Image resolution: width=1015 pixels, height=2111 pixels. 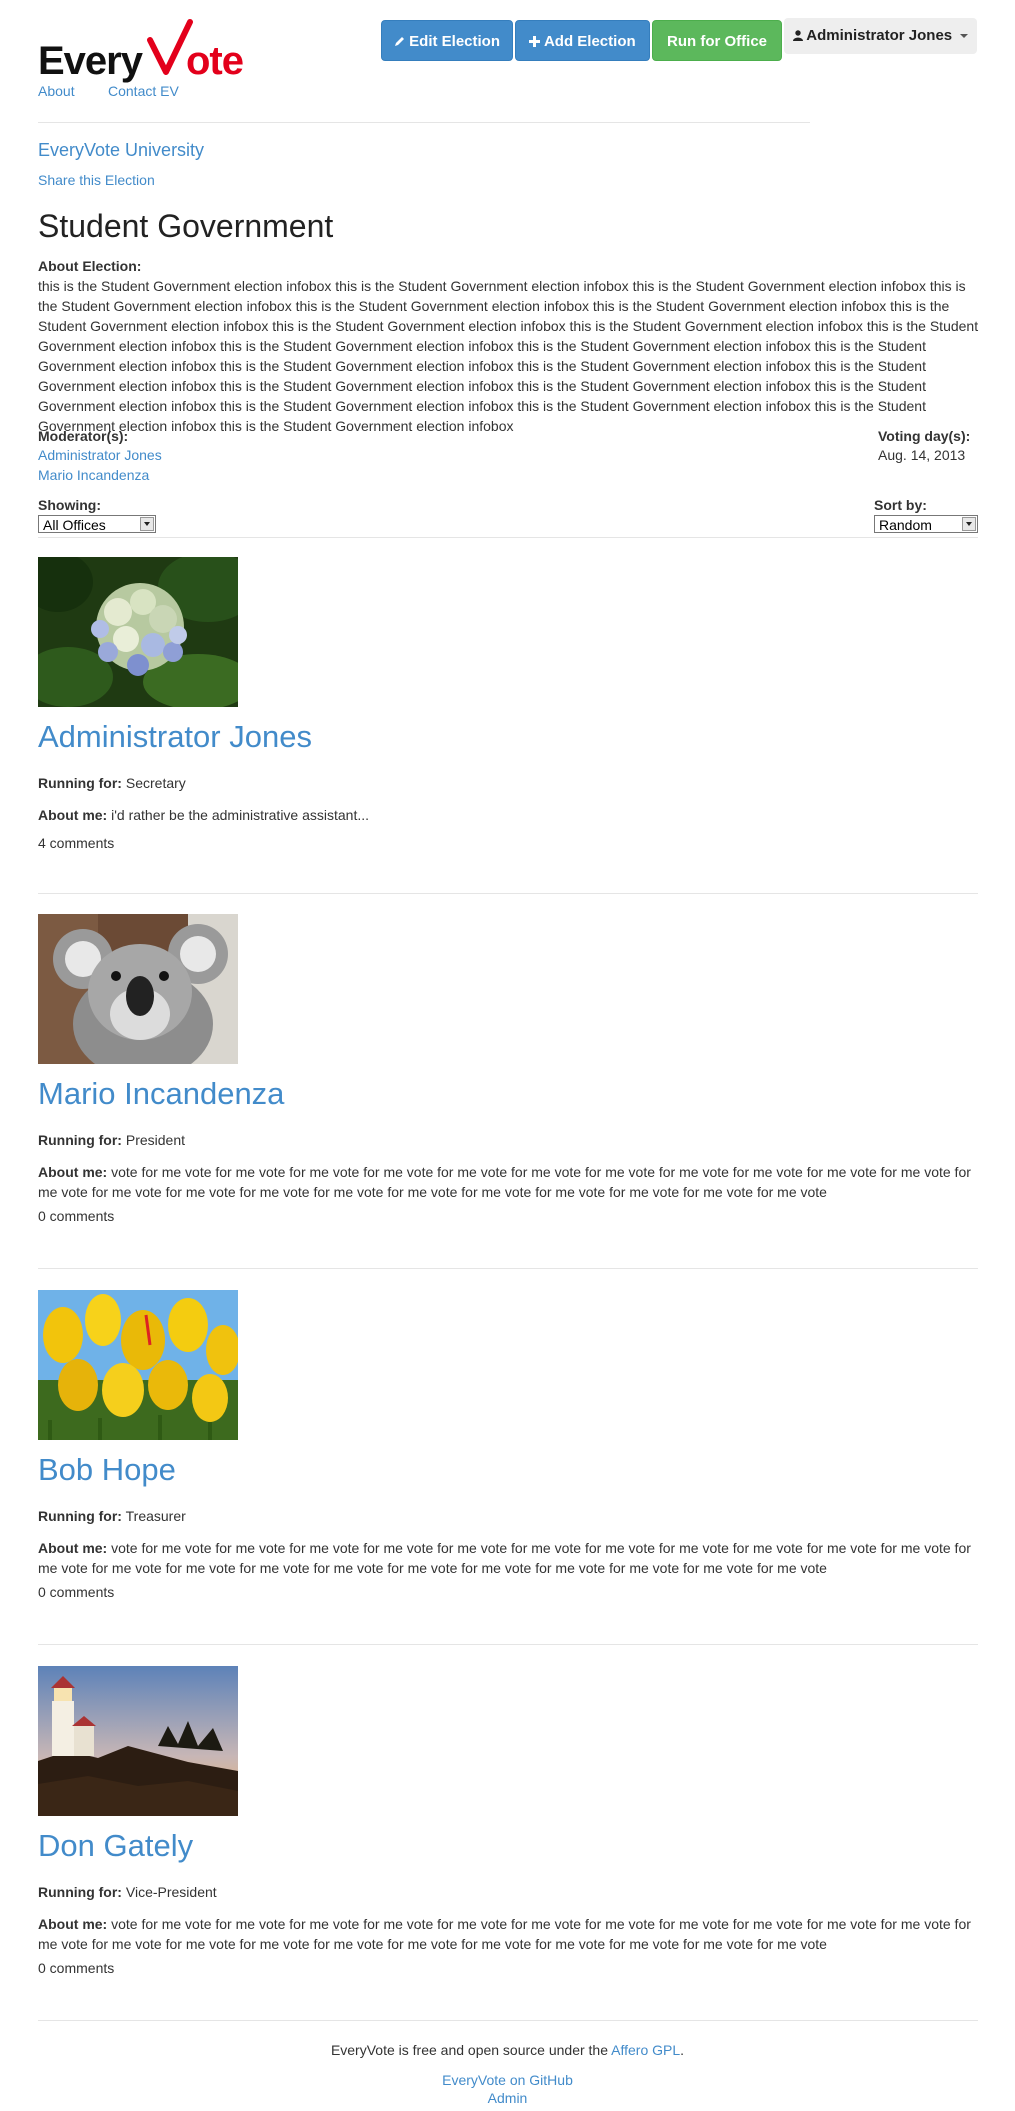 What do you see at coordinates (100, 455) in the screenshot?
I see `moderator-link: Administrator Jones` at bounding box center [100, 455].